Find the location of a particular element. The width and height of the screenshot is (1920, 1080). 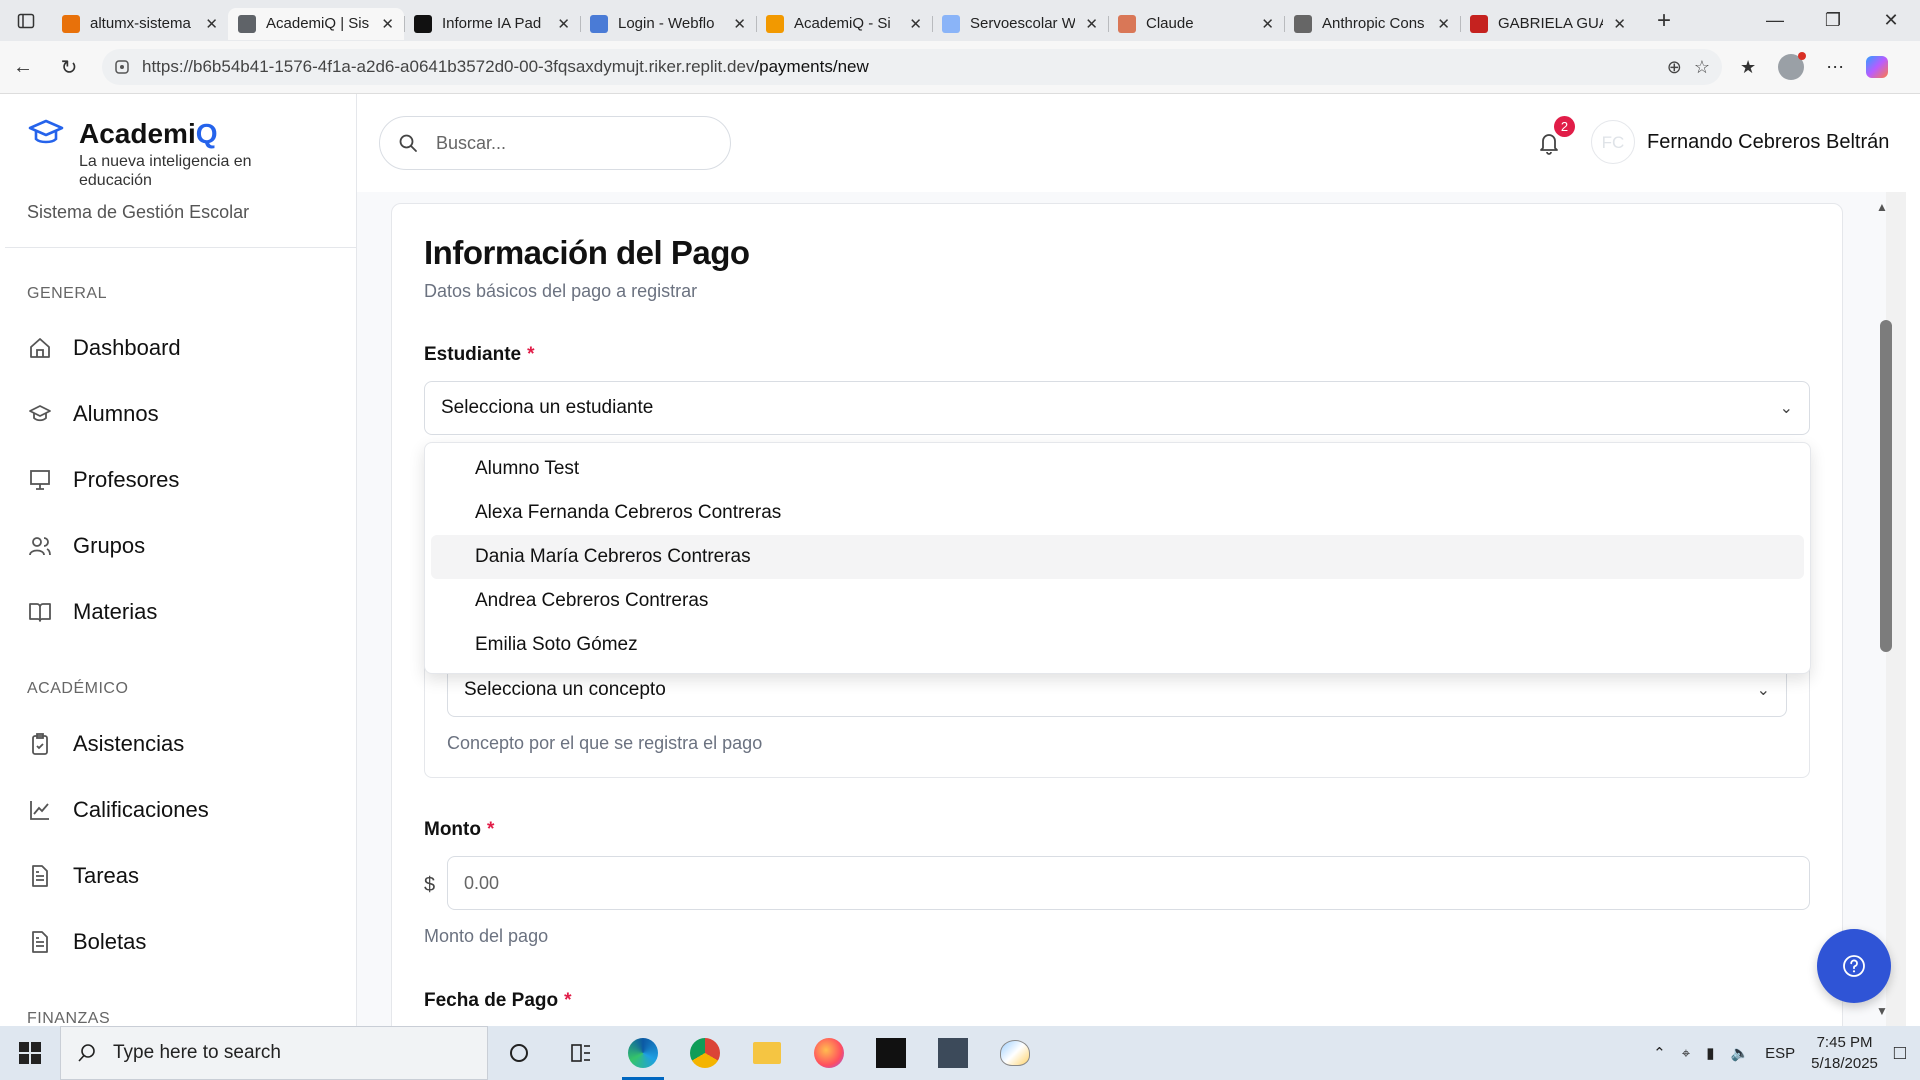

task-view-icon is located at coordinates (580, 1053).